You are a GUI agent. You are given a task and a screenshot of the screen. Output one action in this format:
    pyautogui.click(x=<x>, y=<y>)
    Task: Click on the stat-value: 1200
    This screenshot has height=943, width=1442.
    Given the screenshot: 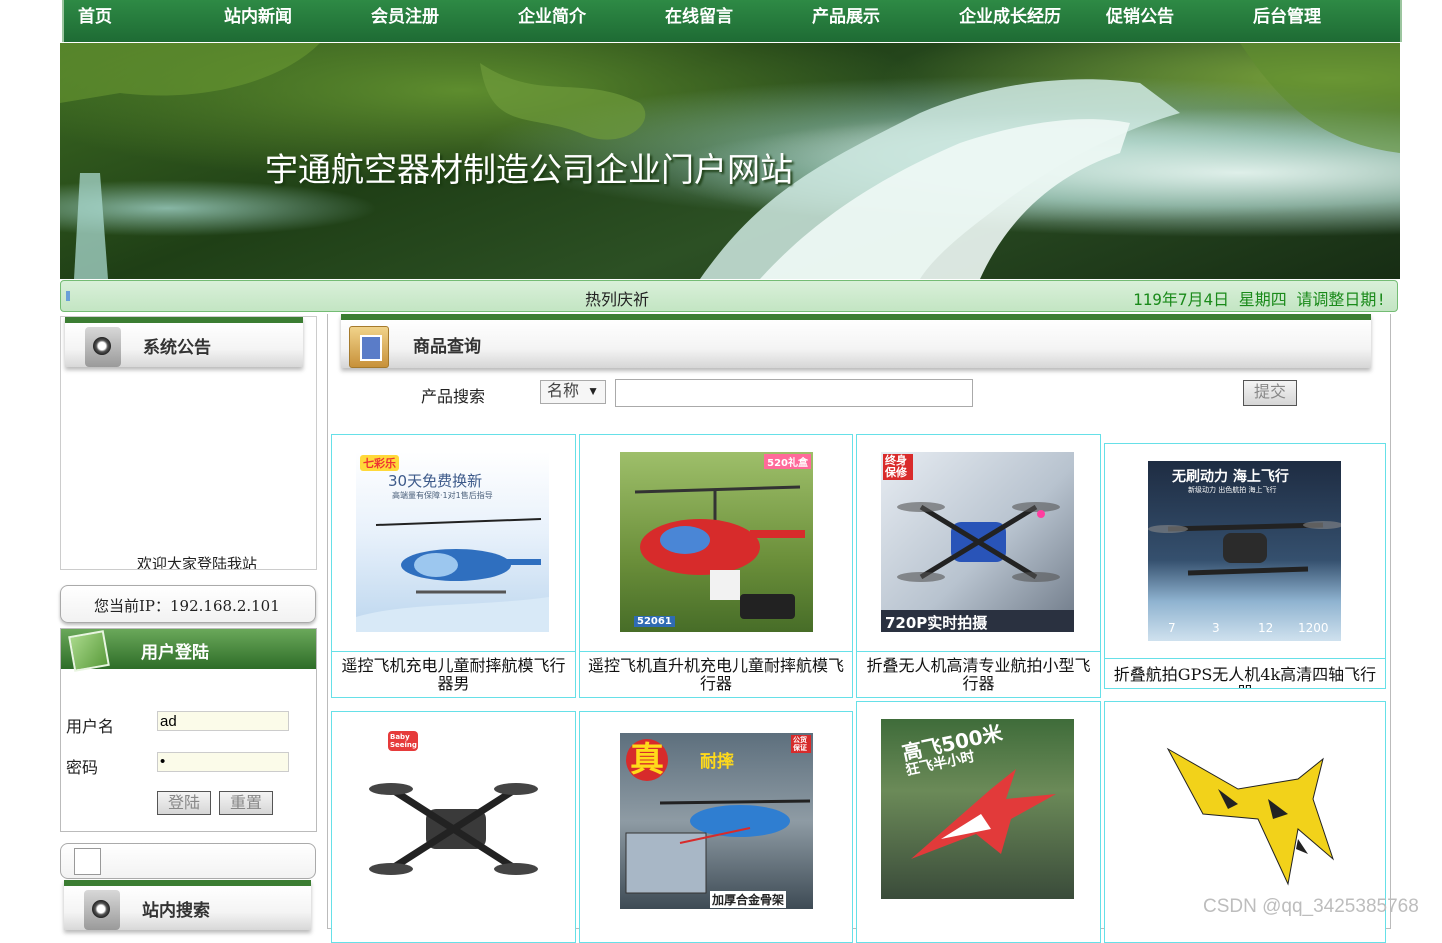 What is the action you would take?
    pyautogui.click(x=1313, y=628)
    